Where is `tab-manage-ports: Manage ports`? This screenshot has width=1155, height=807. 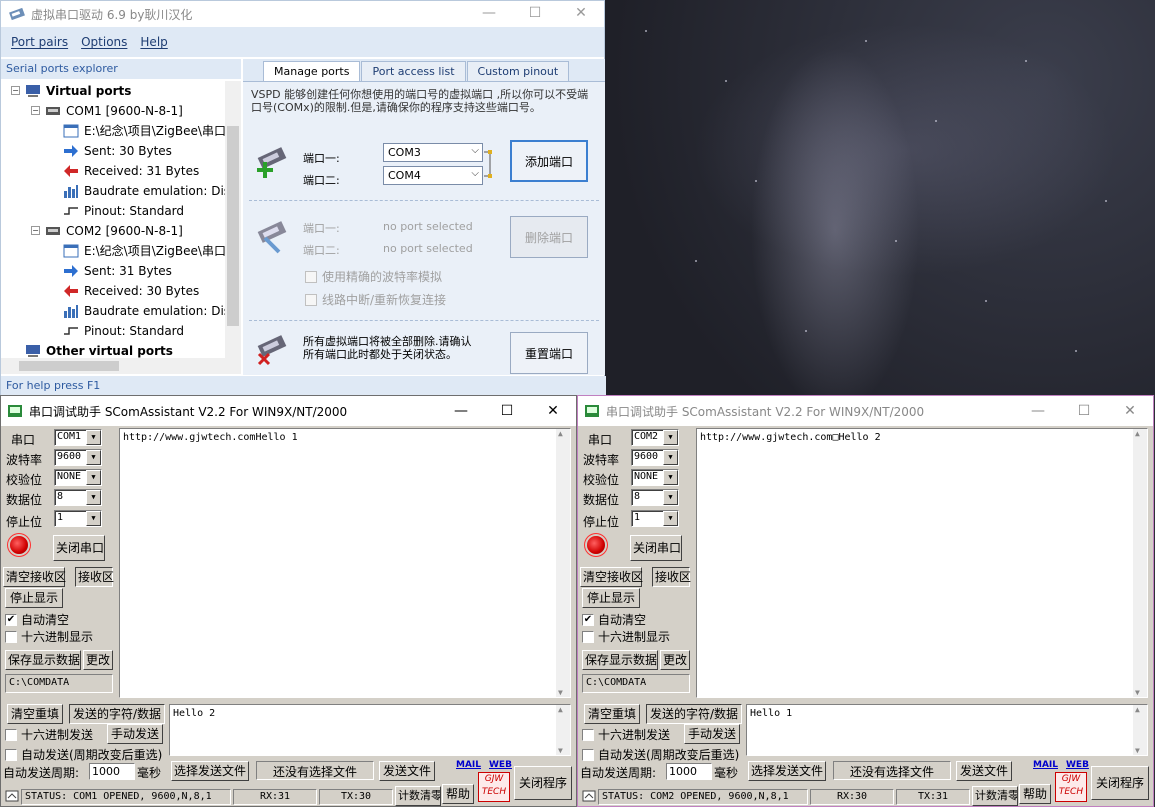 tab-manage-ports: Manage ports is located at coordinates (312, 71).